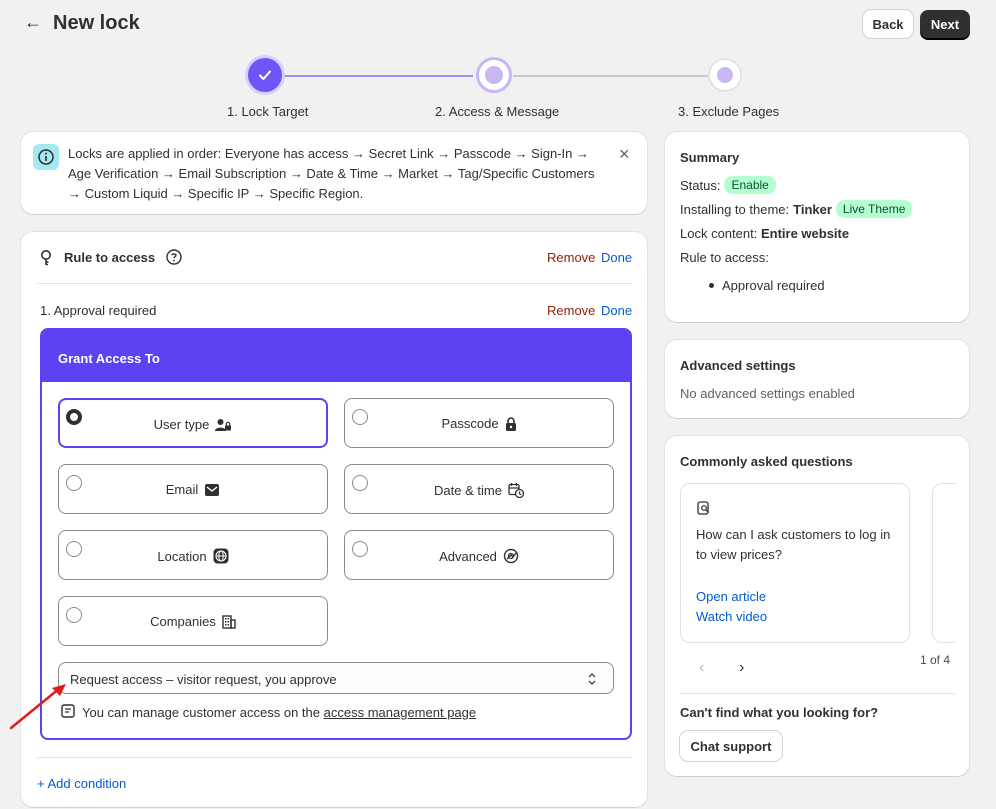  What do you see at coordinates (494, 75) in the screenshot?
I see `step-2-current-icon` at bounding box center [494, 75].